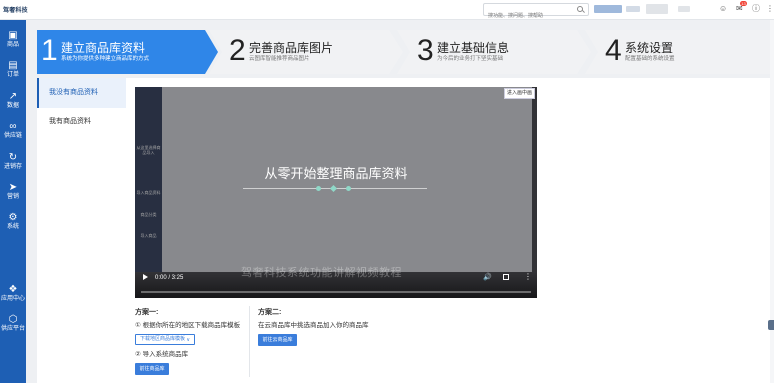  What do you see at coordinates (270, 312) in the screenshot?
I see `plan-b-title: 方案二:` at bounding box center [270, 312].